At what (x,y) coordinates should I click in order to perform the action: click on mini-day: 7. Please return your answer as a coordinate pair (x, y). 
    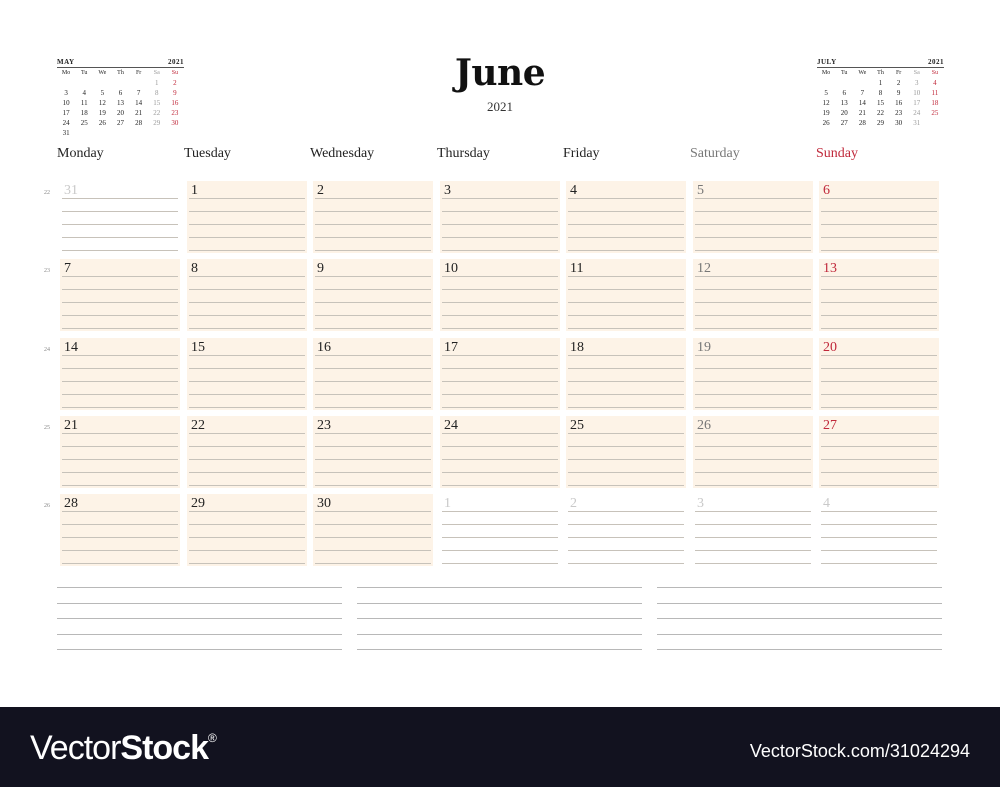
    Looking at the image, I should click on (862, 93).